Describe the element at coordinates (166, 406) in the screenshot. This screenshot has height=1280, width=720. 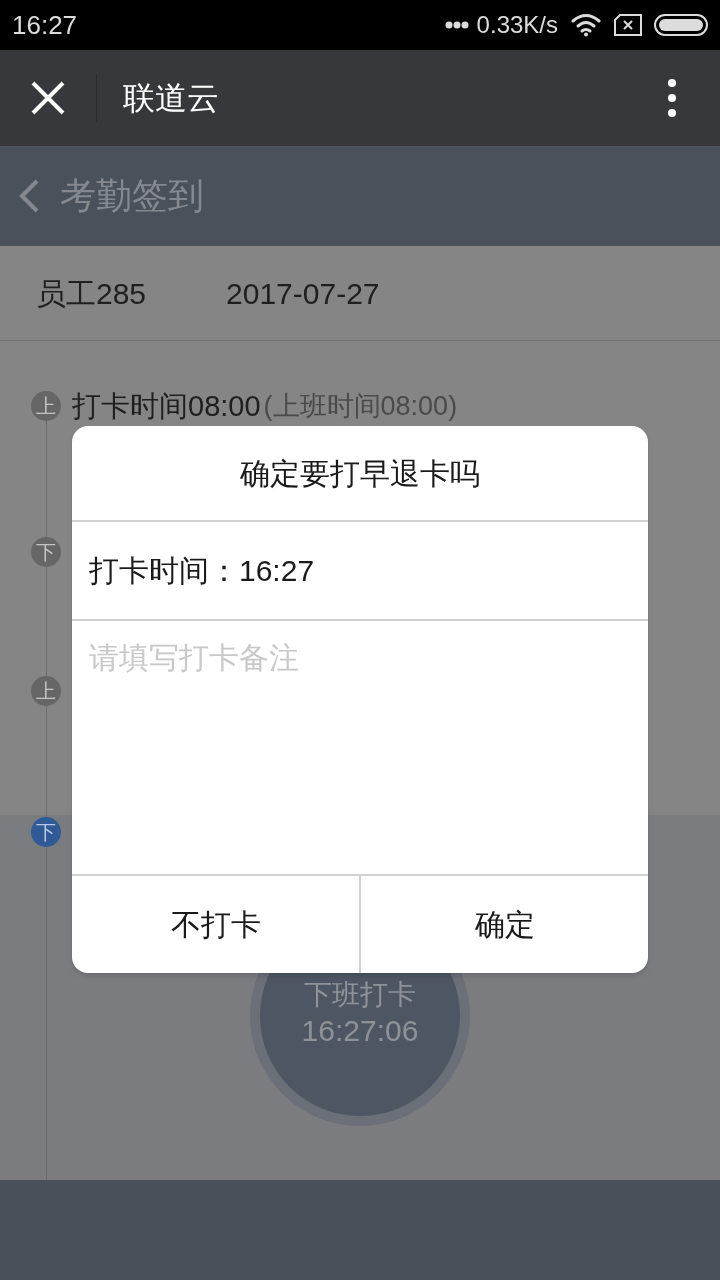
I see `punch-time: 打卡时间08:00` at that location.